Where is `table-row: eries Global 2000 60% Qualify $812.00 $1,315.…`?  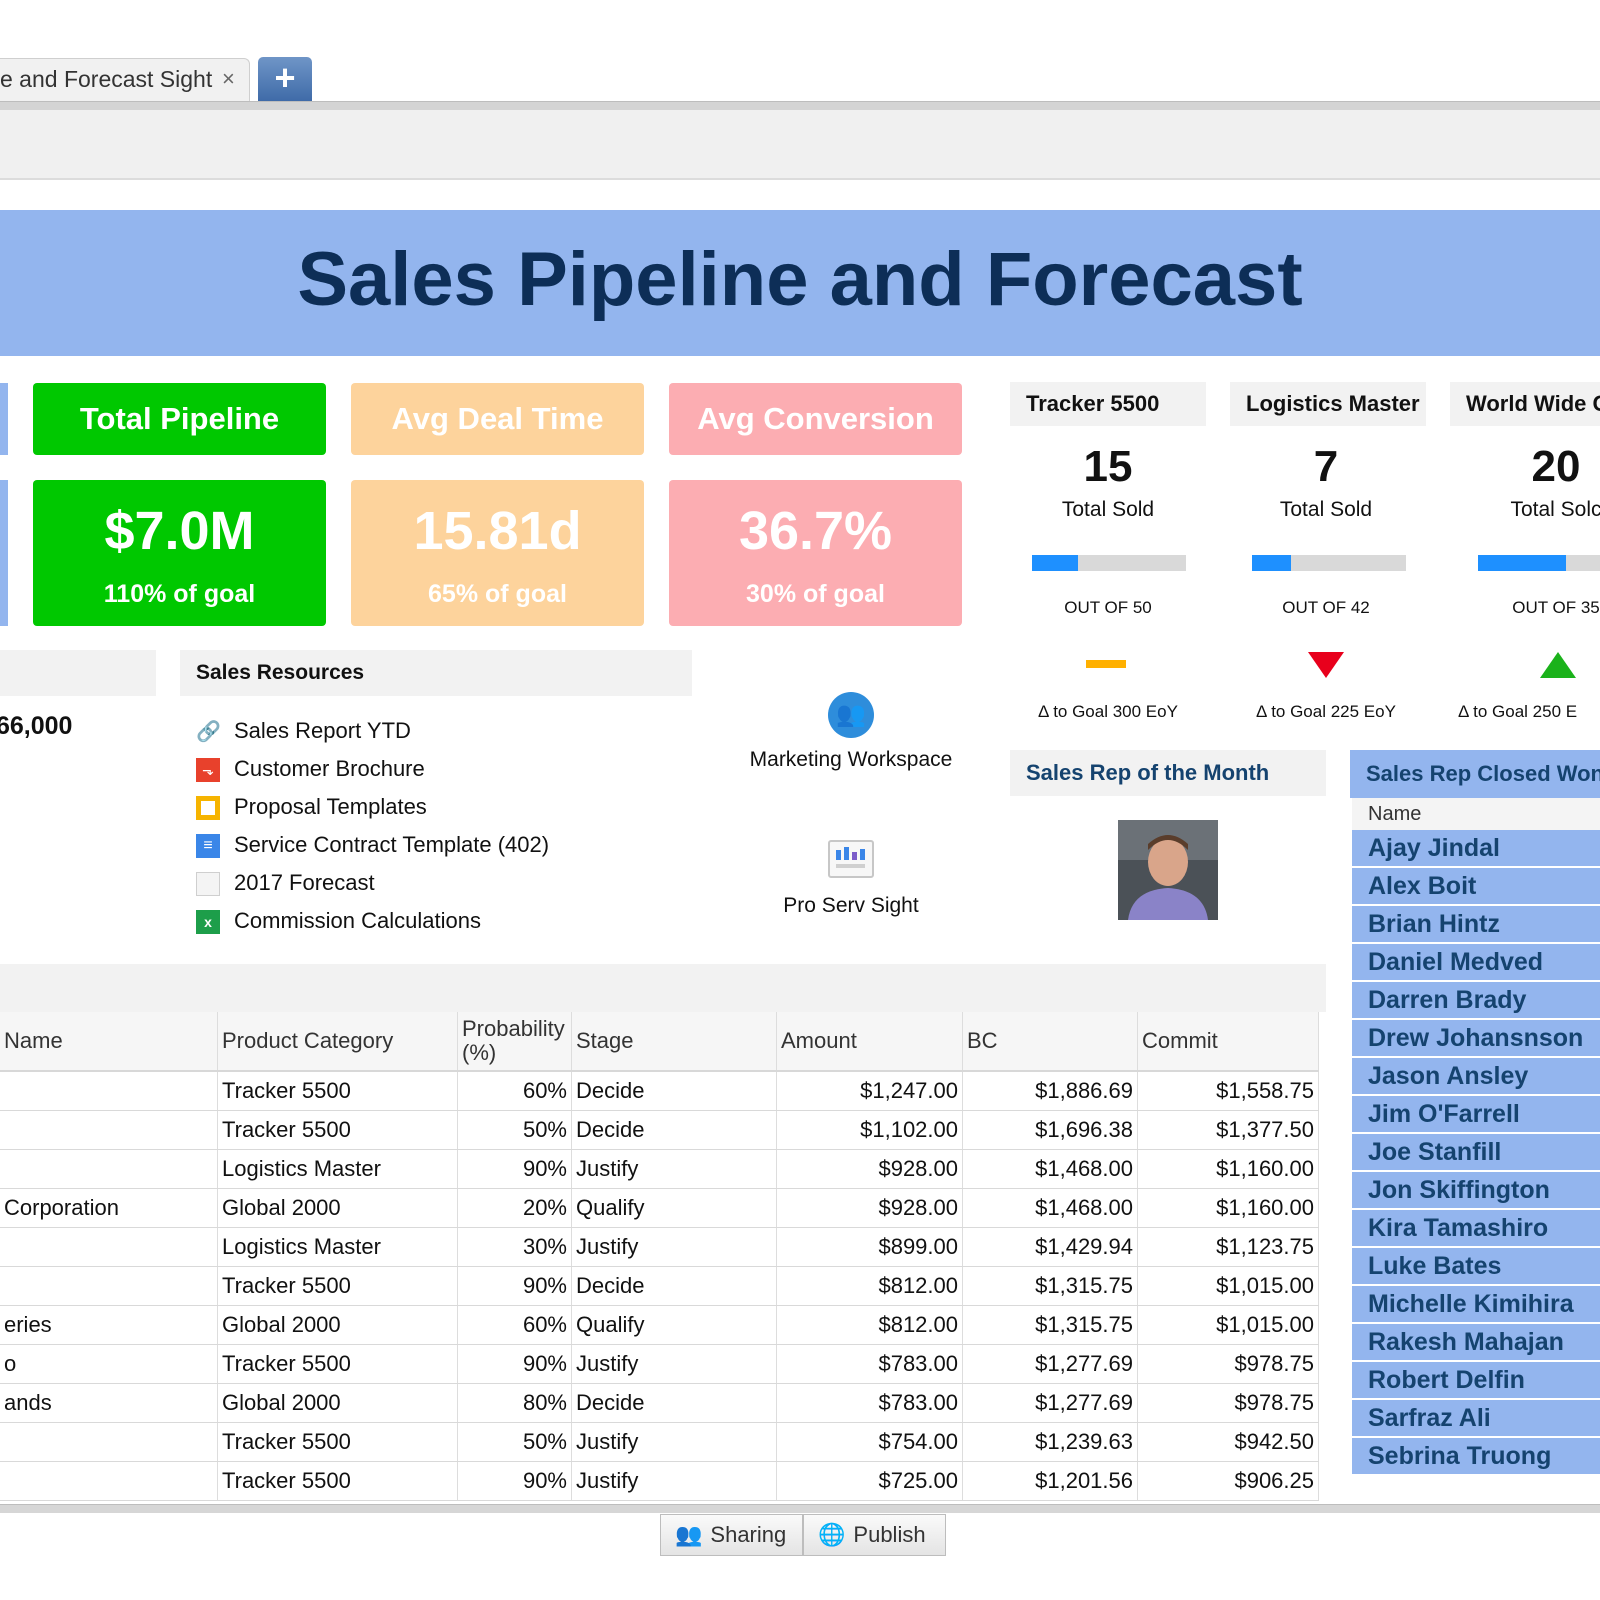
table-row: eries Global 2000 60% Qualify $812.00 $1,315.… is located at coordinates (659, 1325).